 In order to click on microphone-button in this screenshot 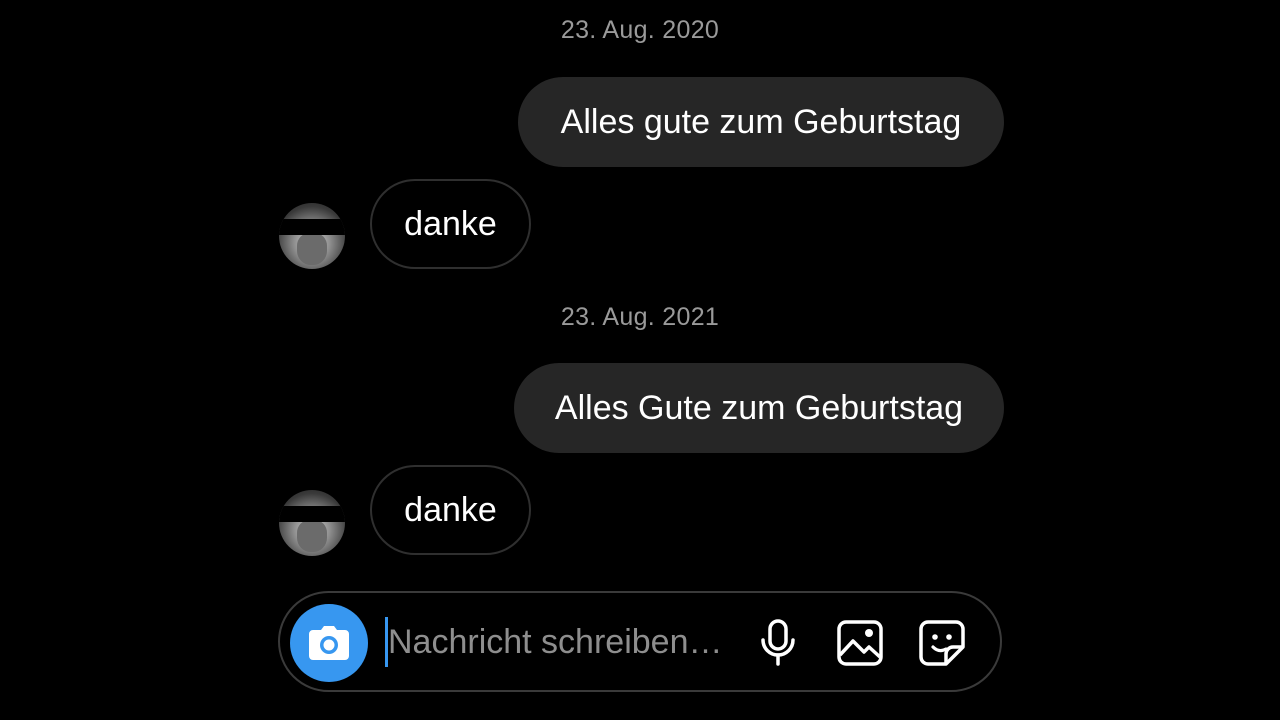, I will do `click(778, 643)`.